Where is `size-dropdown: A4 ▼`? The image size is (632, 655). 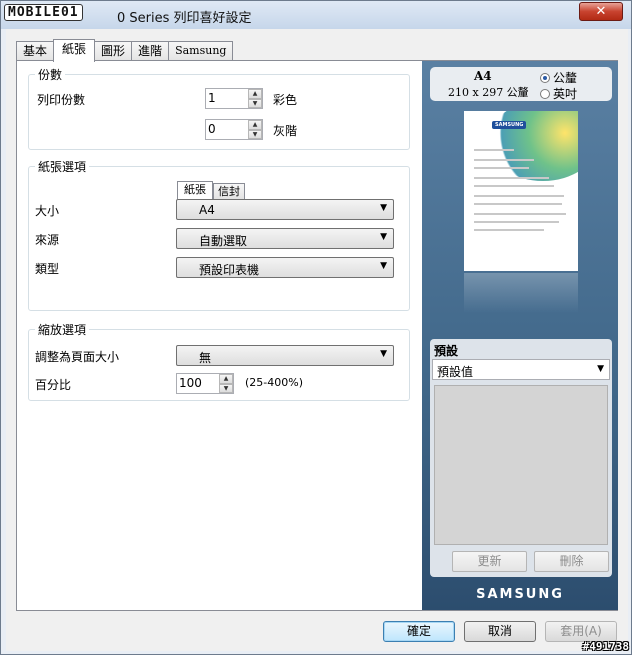
size-dropdown: A4 ▼ is located at coordinates (285, 209).